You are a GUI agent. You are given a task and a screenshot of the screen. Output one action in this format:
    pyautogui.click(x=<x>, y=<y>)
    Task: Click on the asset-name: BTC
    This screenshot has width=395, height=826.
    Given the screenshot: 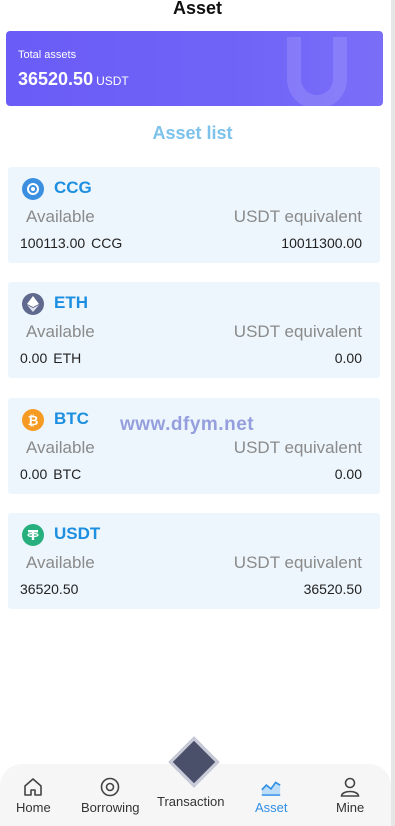 What is the action you would take?
    pyautogui.click(x=71, y=418)
    